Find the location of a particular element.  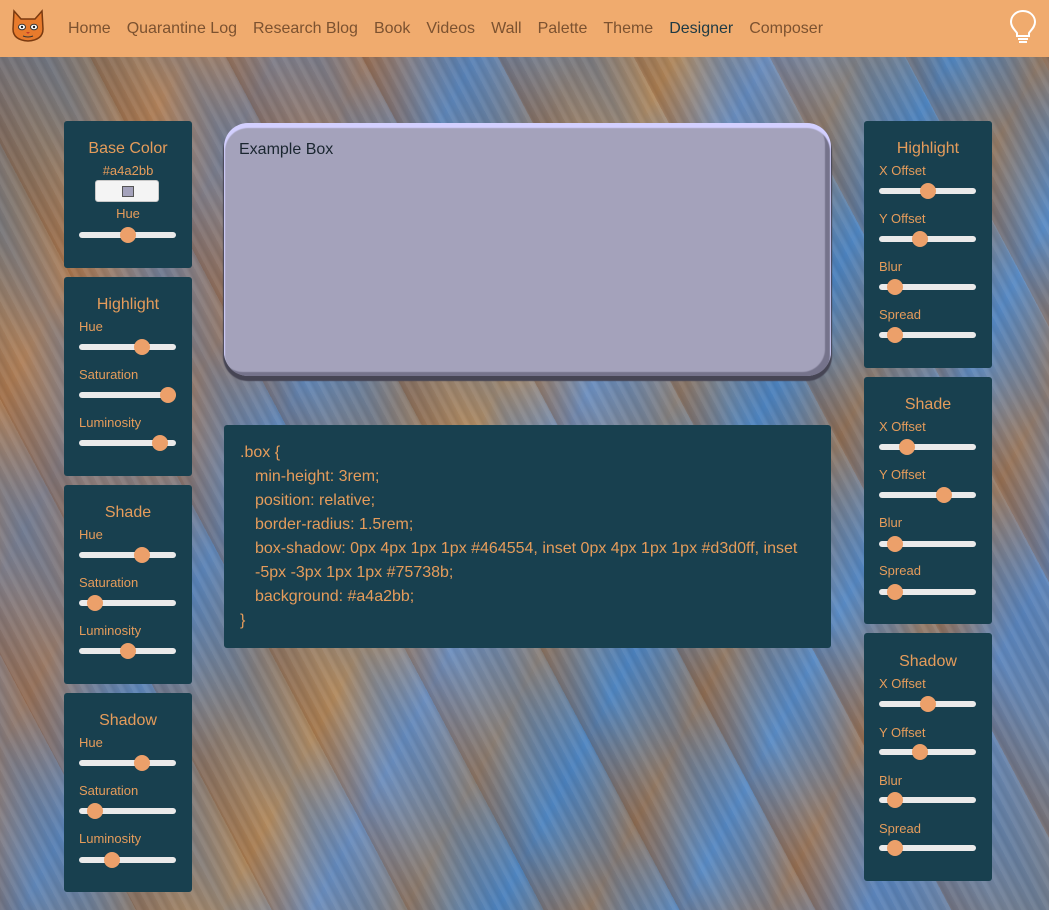

nav-composer: Composer is located at coordinates (786, 29).